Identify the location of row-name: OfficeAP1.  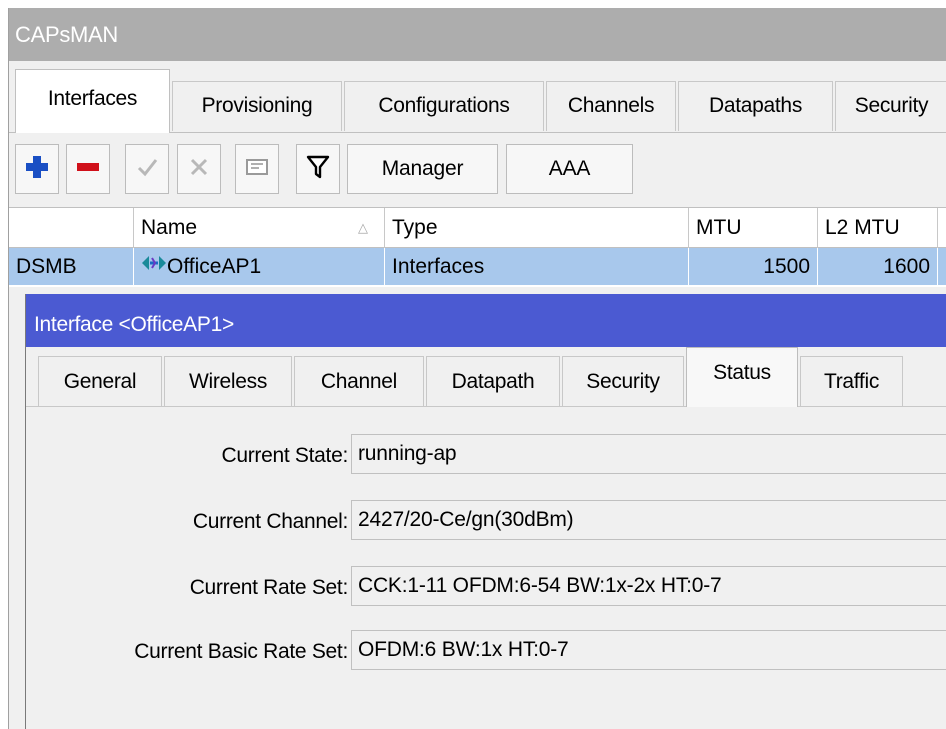
(214, 266).